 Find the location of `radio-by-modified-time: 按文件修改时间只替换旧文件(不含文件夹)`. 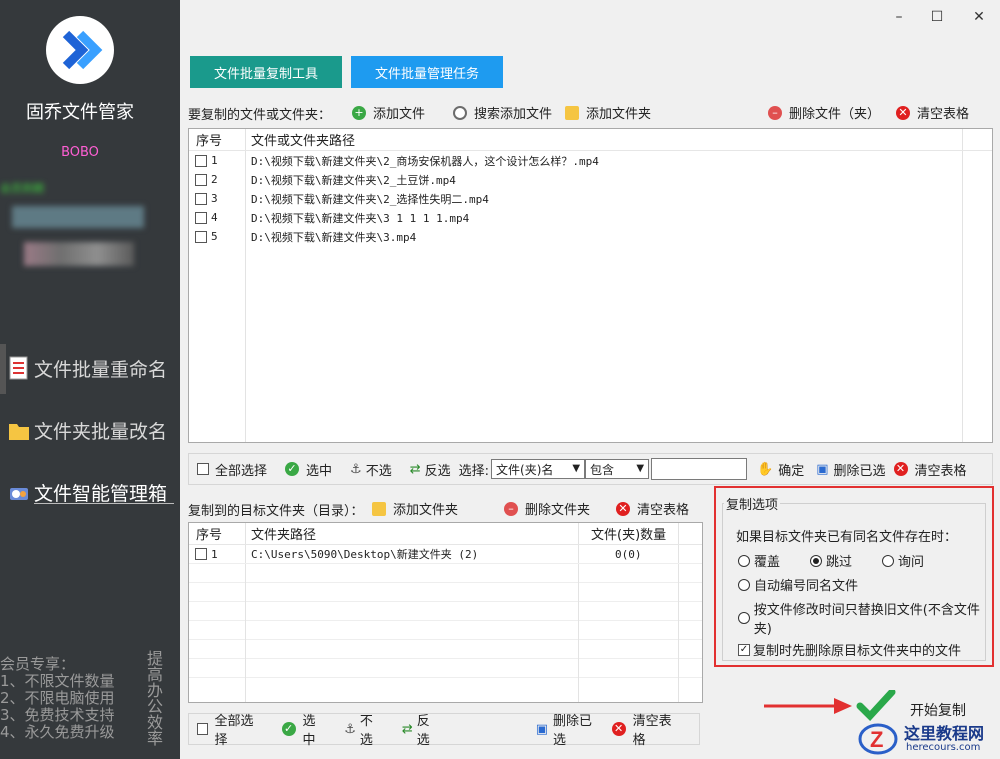

radio-by-modified-time: 按文件修改时间只替换旧文件(不含文件夹) is located at coordinates (865, 618).